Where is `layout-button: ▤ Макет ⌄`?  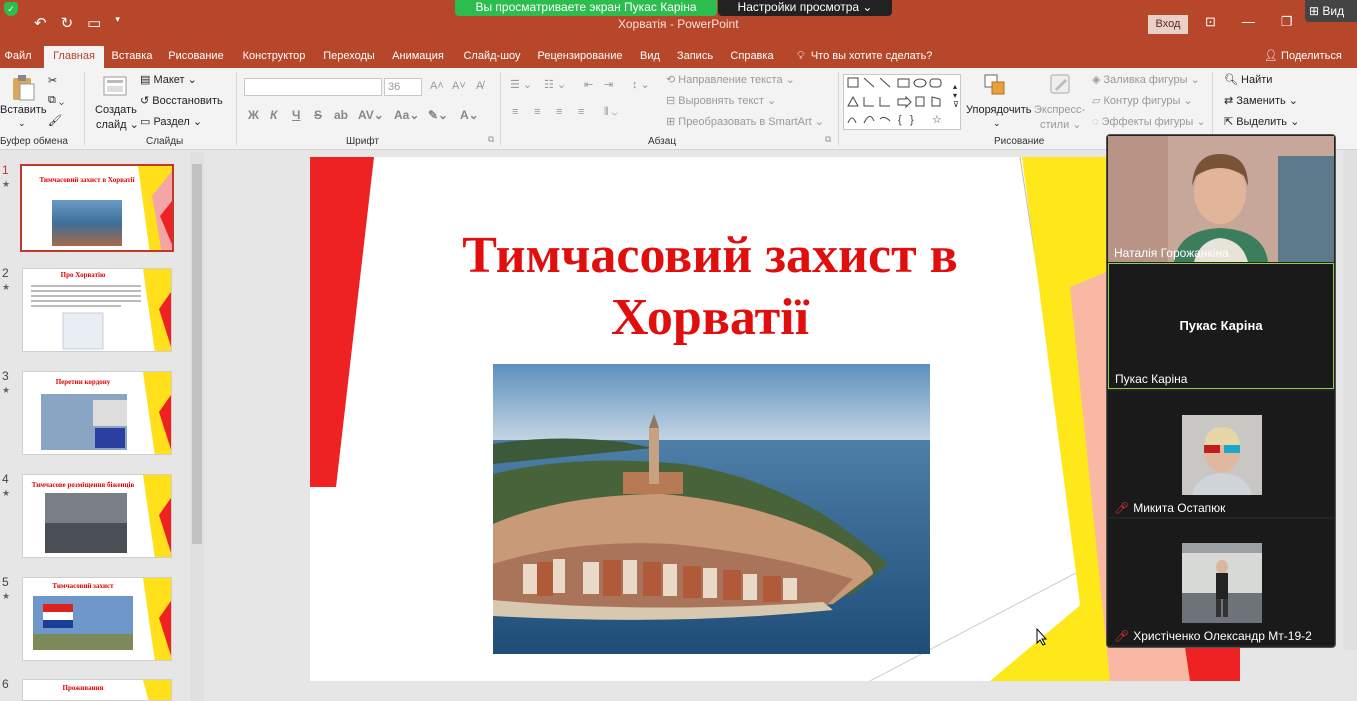 layout-button: ▤ Макет ⌄ is located at coordinates (168, 79).